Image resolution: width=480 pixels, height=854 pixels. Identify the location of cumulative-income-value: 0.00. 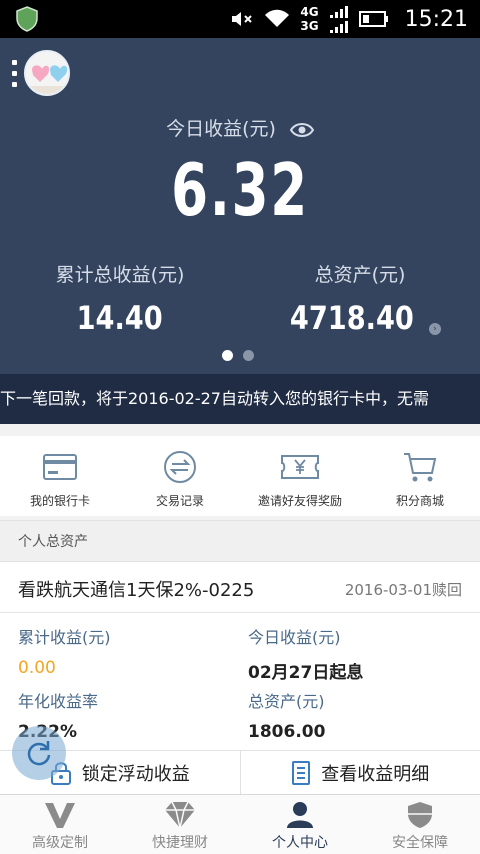
(37, 668).